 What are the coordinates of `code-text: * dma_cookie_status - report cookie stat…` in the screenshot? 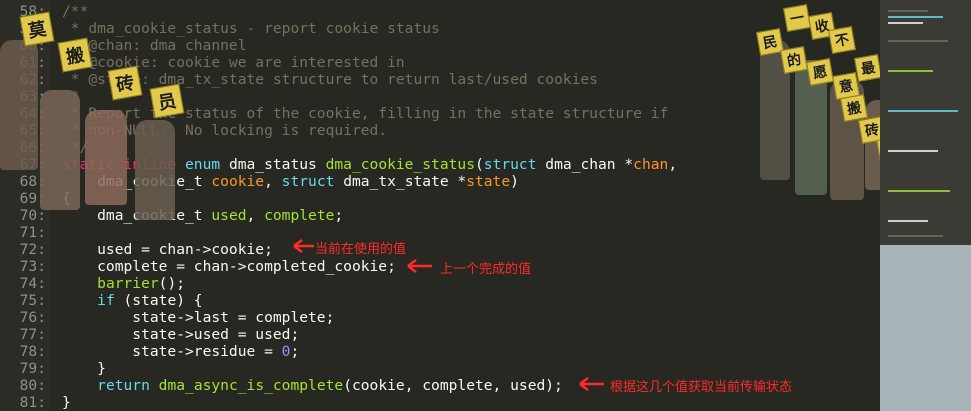 It's located at (243, 28).